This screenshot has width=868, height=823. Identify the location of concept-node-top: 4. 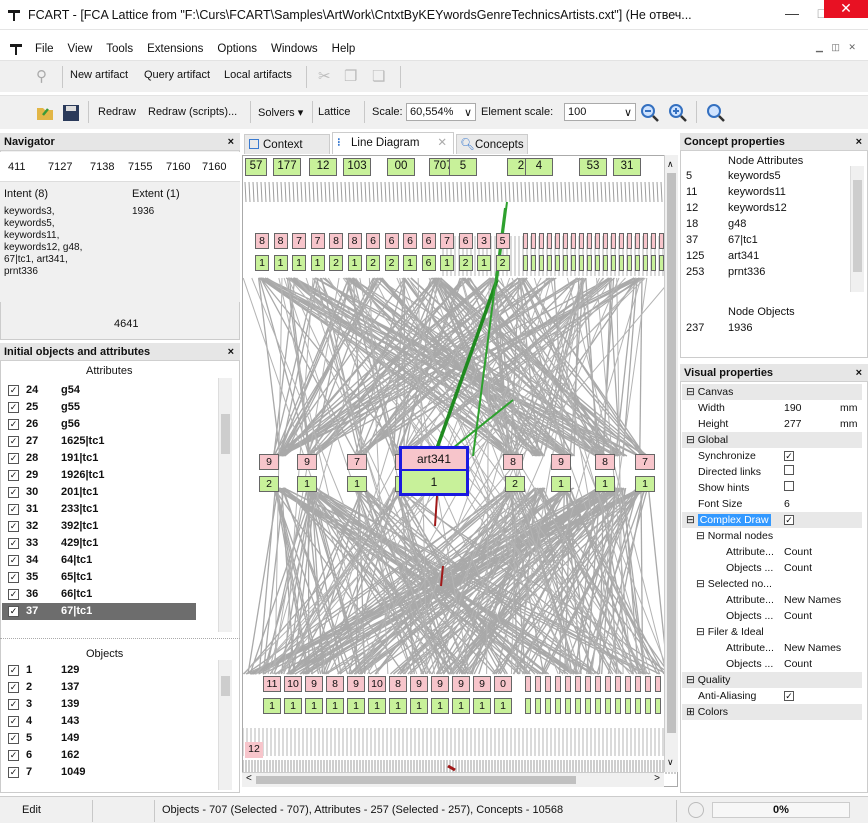
(539, 167).